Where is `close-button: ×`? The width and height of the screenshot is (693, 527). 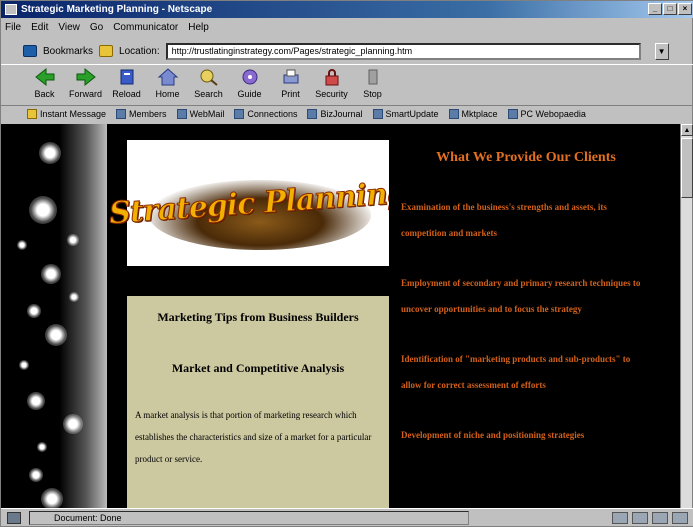 close-button: × is located at coordinates (685, 9).